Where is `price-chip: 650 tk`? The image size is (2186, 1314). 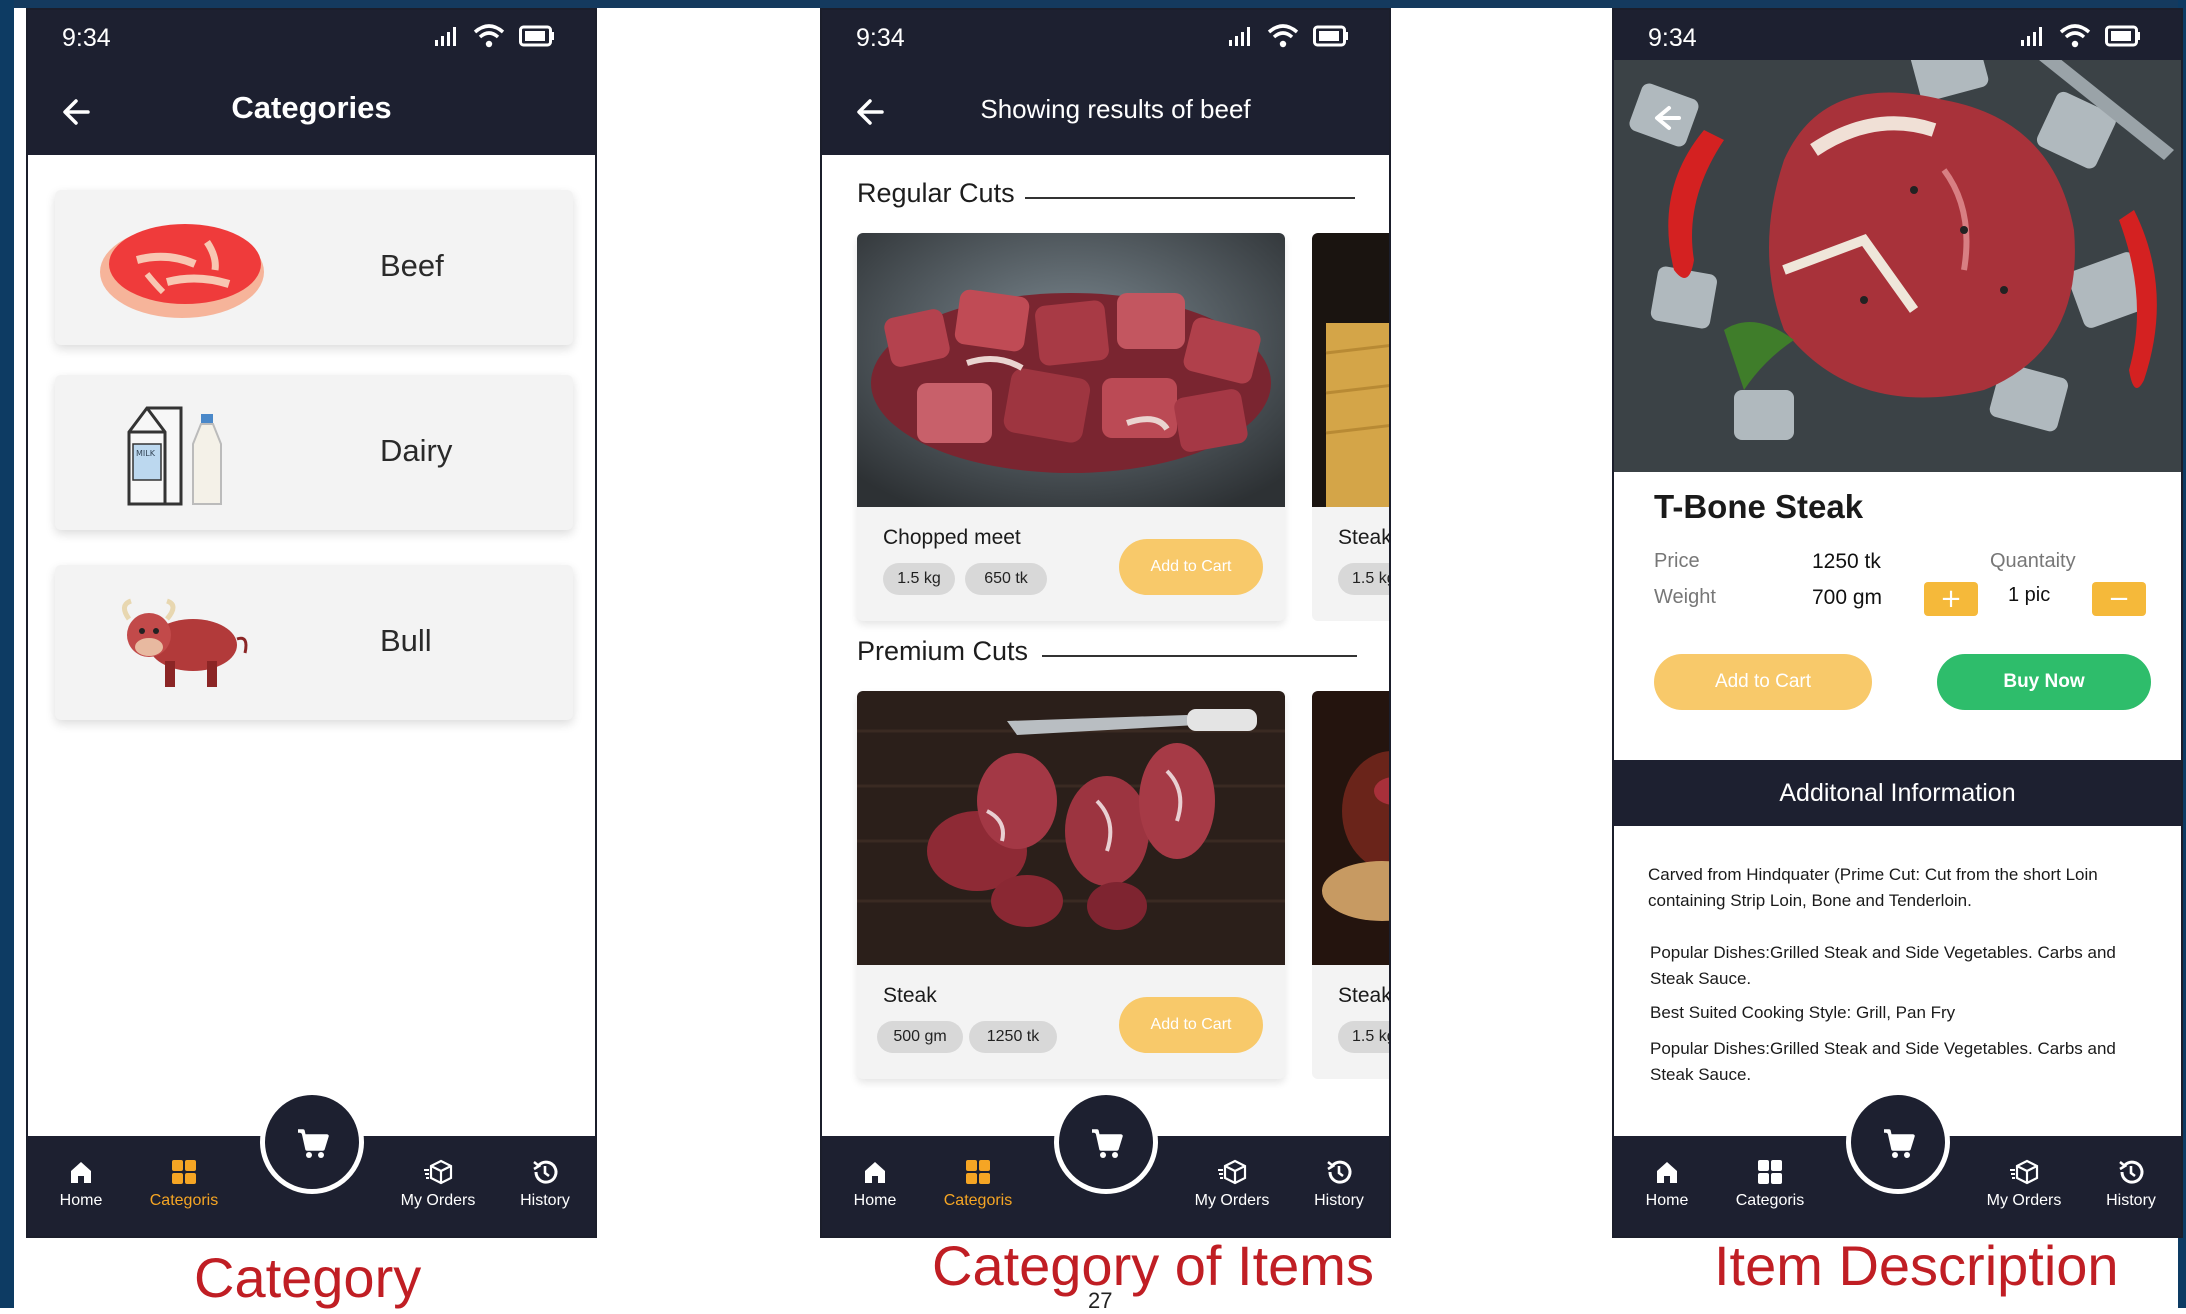 price-chip: 650 tk is located at coordinates (1006, 579).